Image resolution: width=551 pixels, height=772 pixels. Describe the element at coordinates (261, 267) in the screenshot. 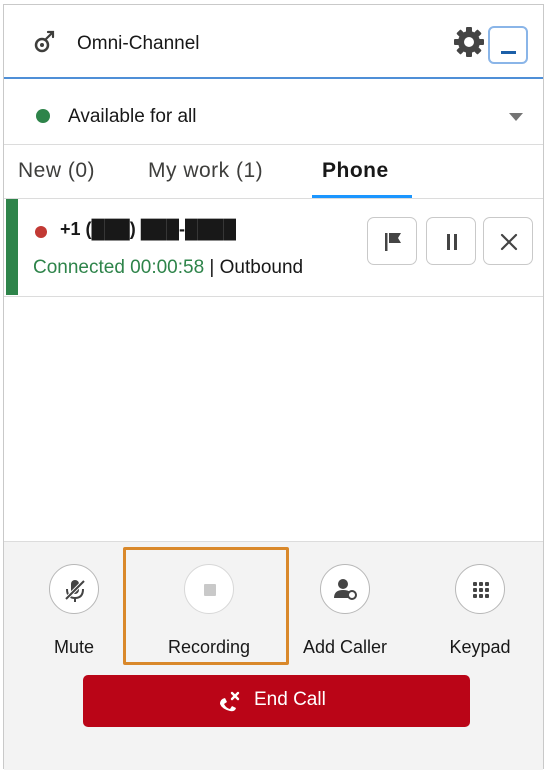

I see `call-direction: Outbound` at that location.